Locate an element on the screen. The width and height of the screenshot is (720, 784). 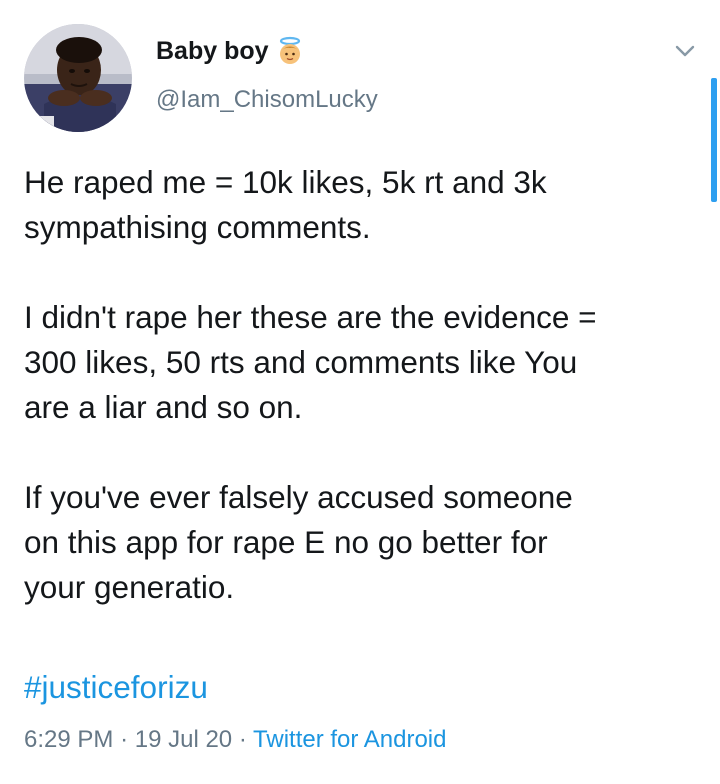
display-name: Baby boy is located at coordinates (230, 51).